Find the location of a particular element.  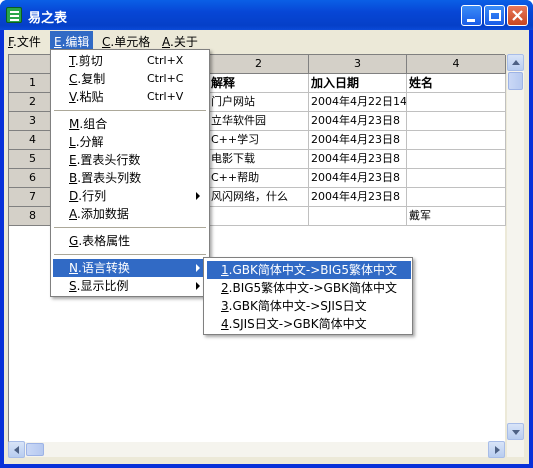

menu-item-set-header-rows: E.置表头行数 is located at coordinates (130, 160).